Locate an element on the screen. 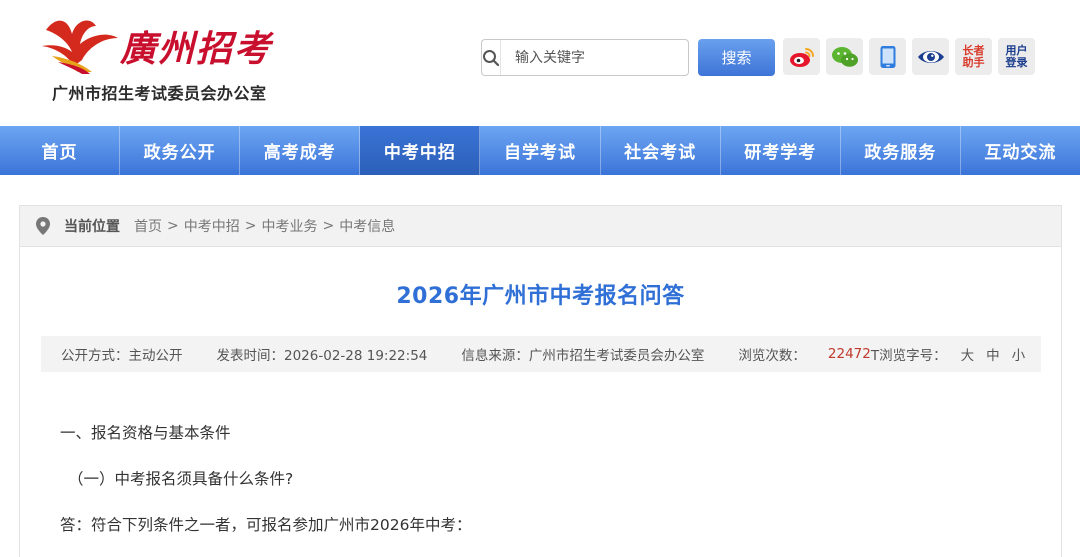 This screenshot has height=557, width=1080. eye-icon is located at coordinates (930, 56).